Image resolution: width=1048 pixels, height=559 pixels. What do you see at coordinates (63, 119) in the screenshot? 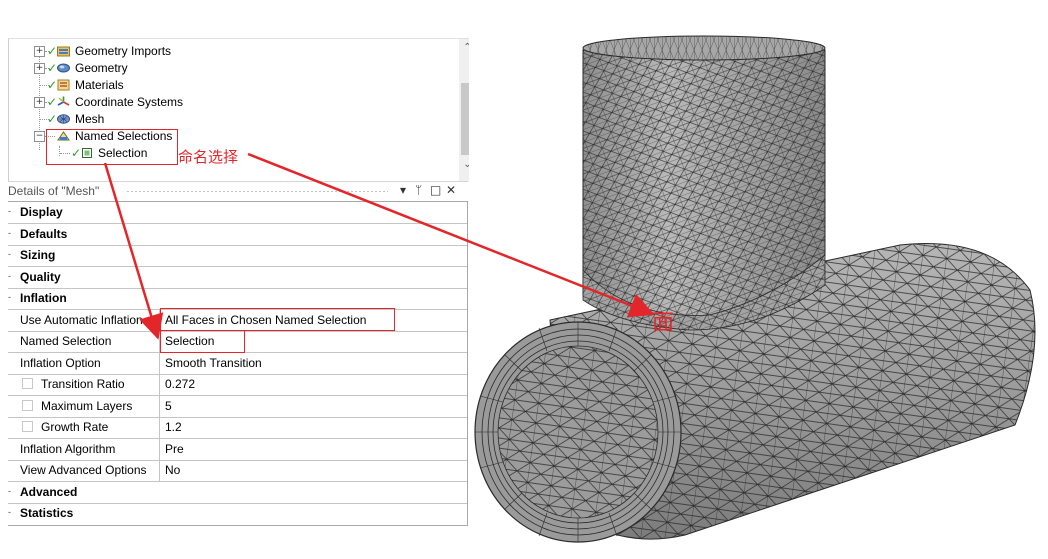
I see `mesh-icon` at bounding box center [63, 119].